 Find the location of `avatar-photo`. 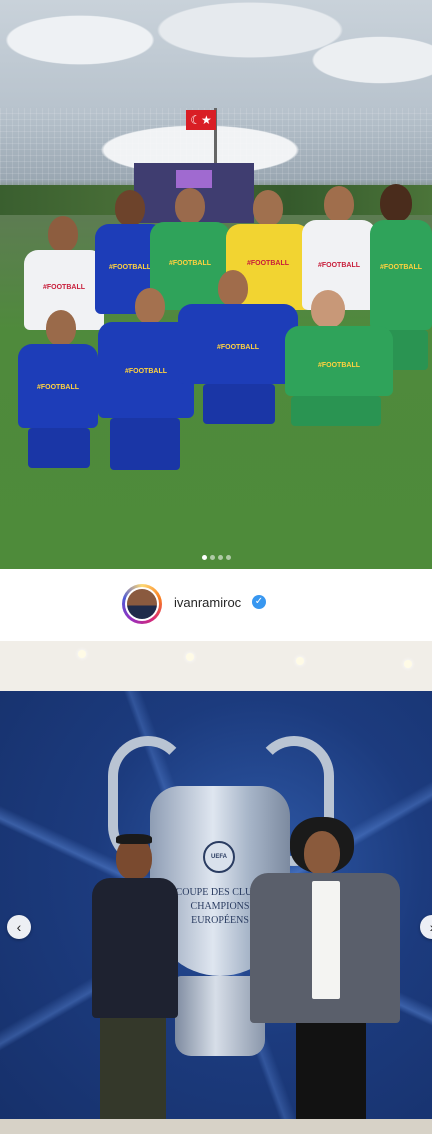

avatar-photo is located at coordinates (142, 604).